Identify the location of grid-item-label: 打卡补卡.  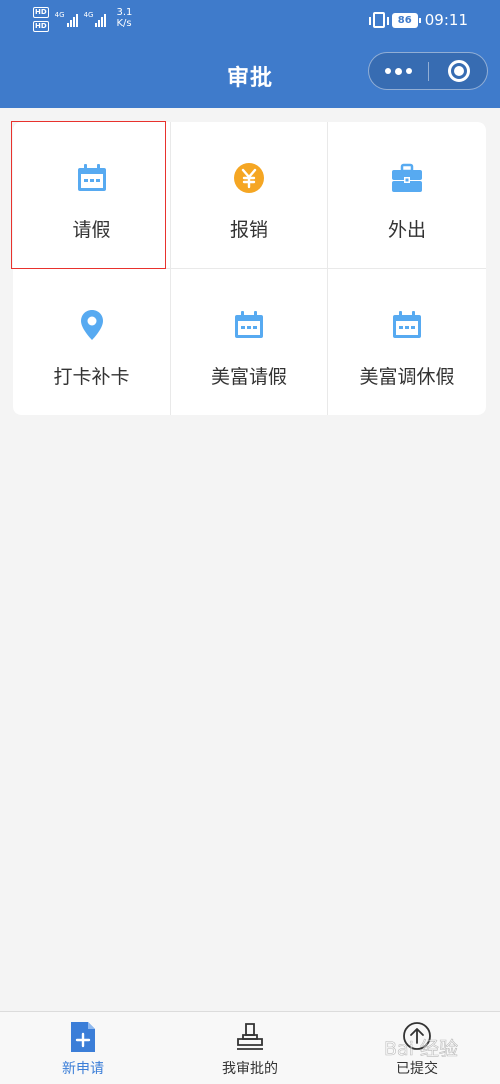
(91, 377).